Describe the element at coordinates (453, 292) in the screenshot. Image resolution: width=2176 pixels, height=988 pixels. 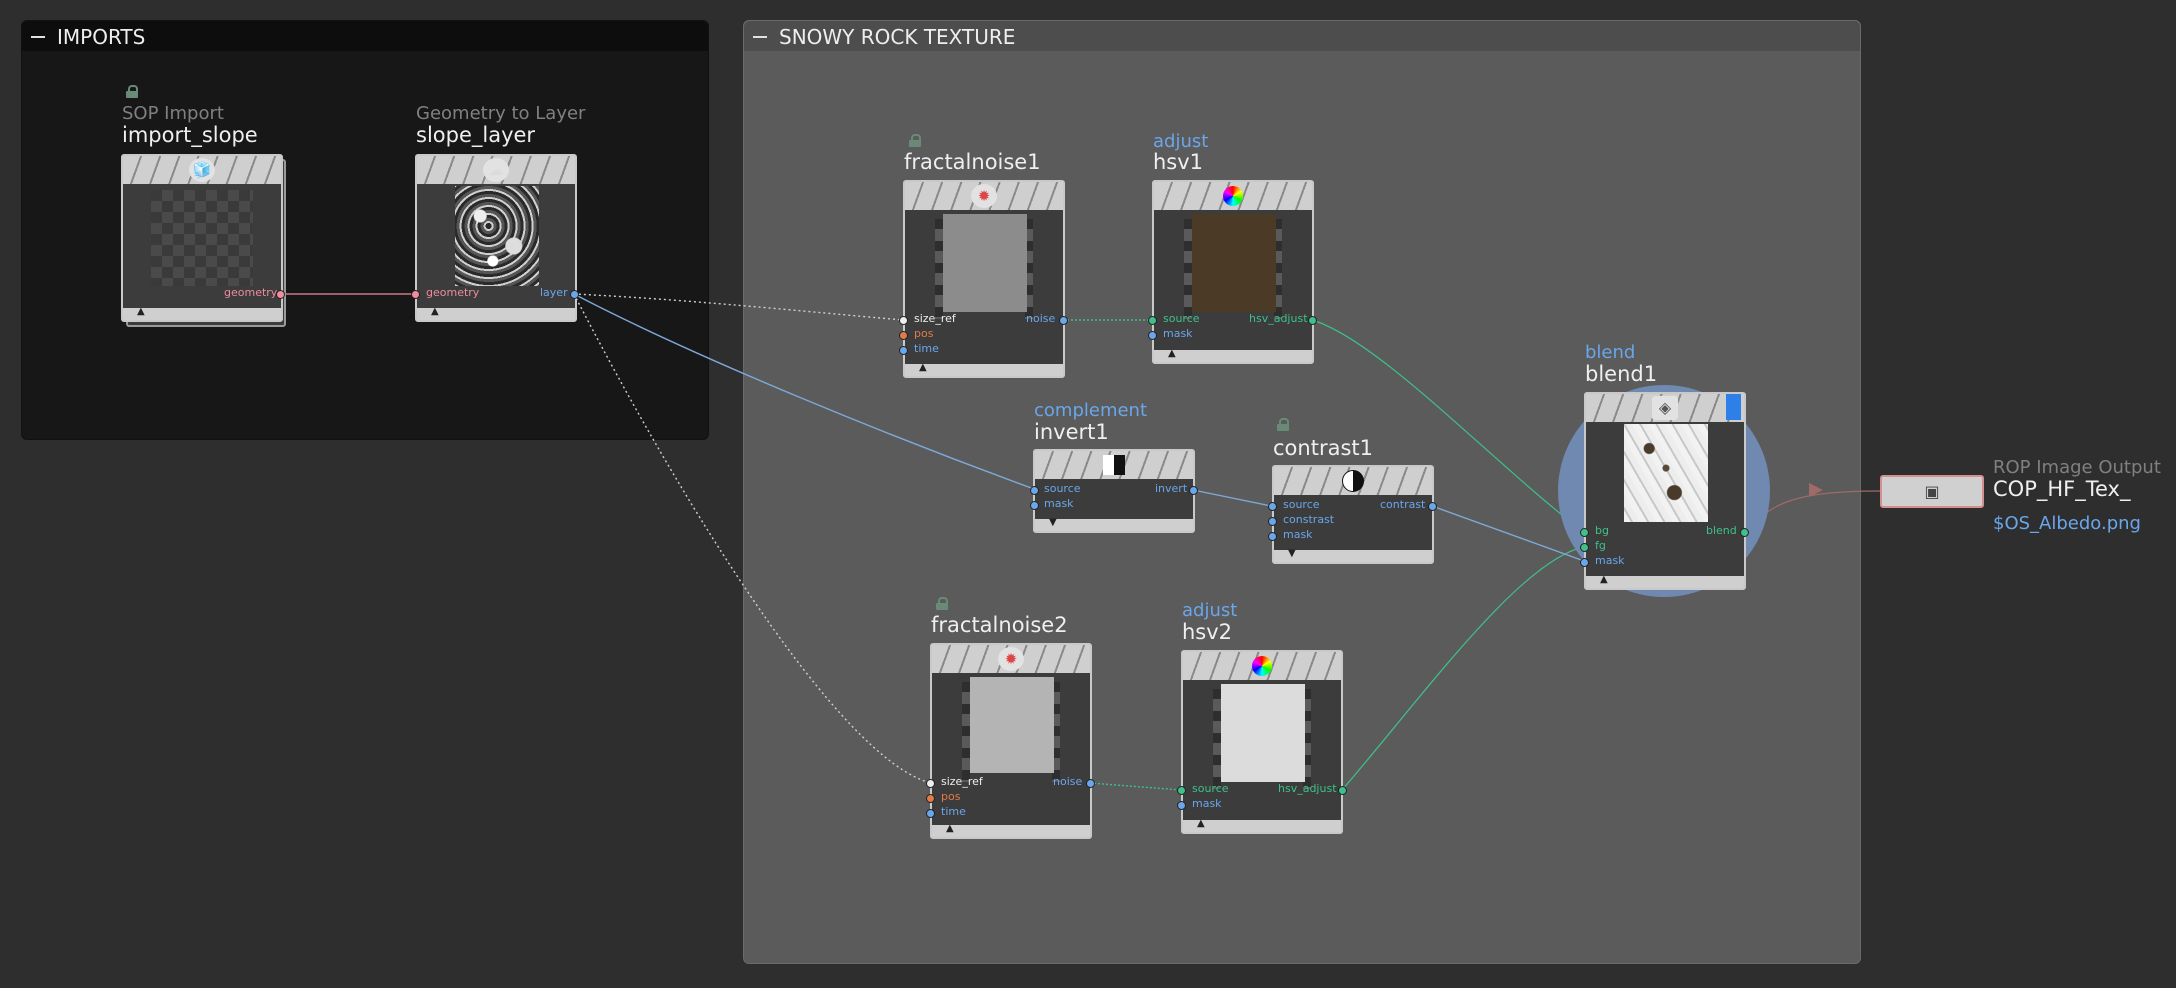
I see `input-port-label: geometry` at that location.